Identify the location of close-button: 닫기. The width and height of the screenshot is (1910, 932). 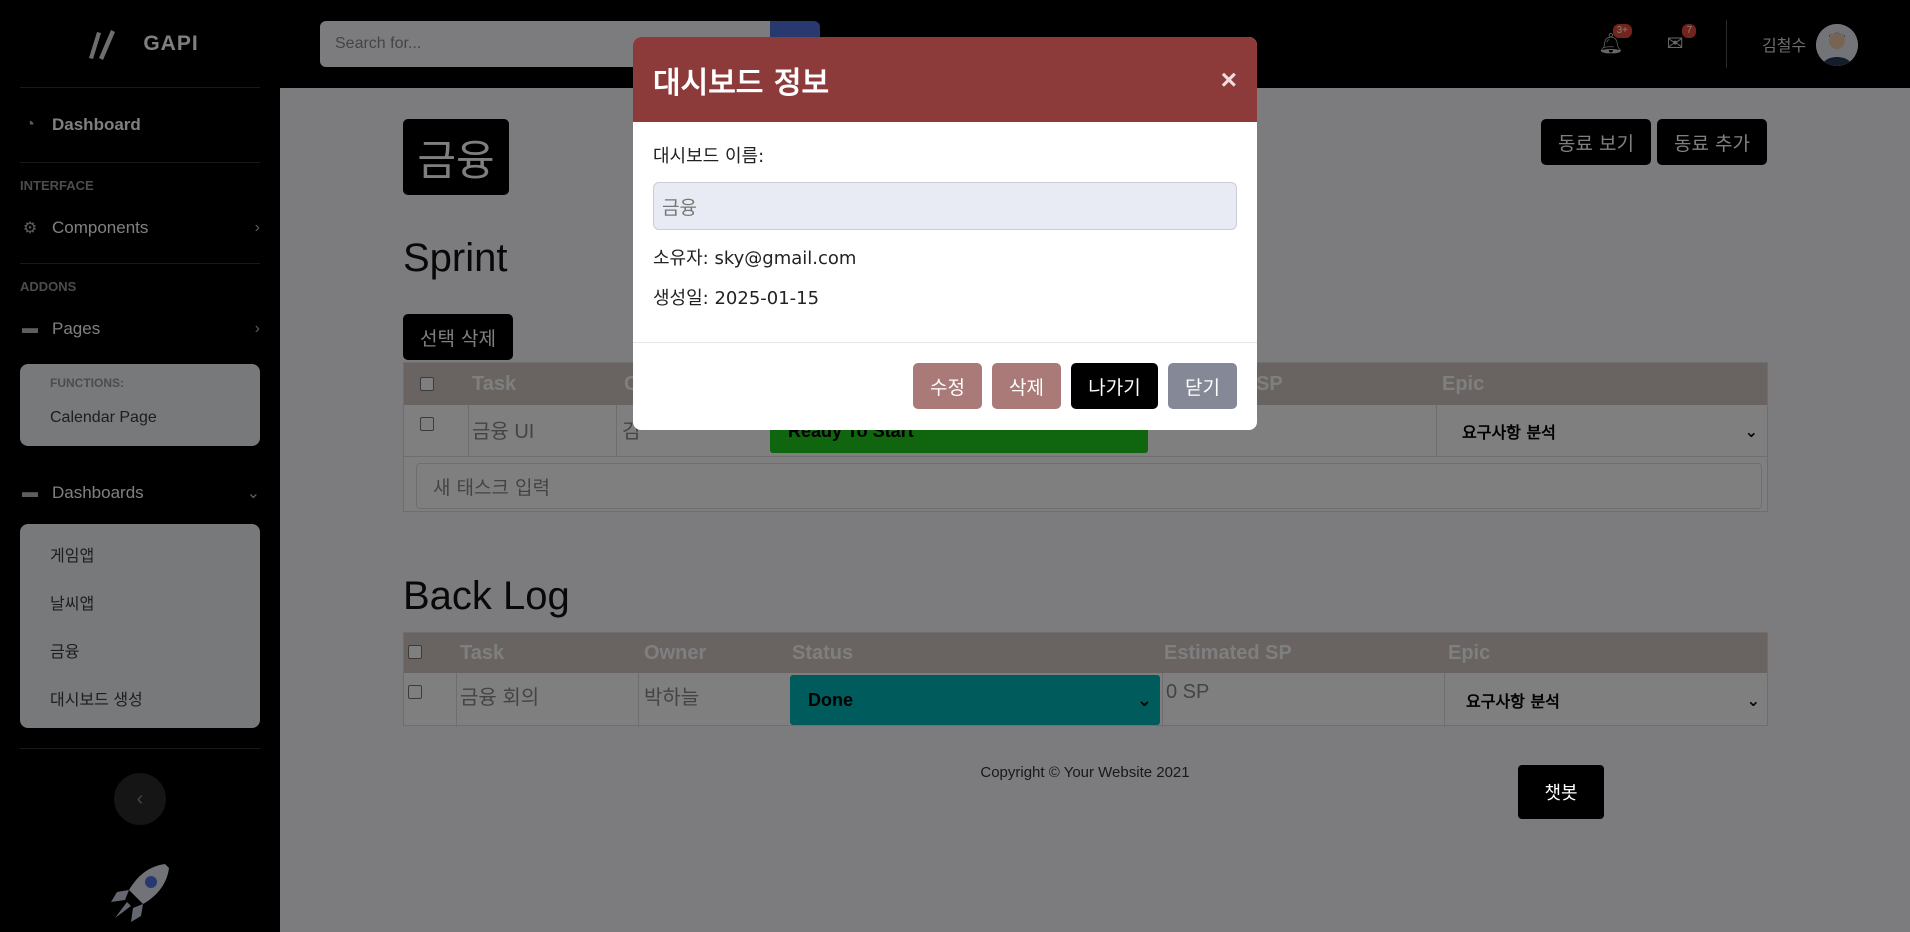
(1202, 386).